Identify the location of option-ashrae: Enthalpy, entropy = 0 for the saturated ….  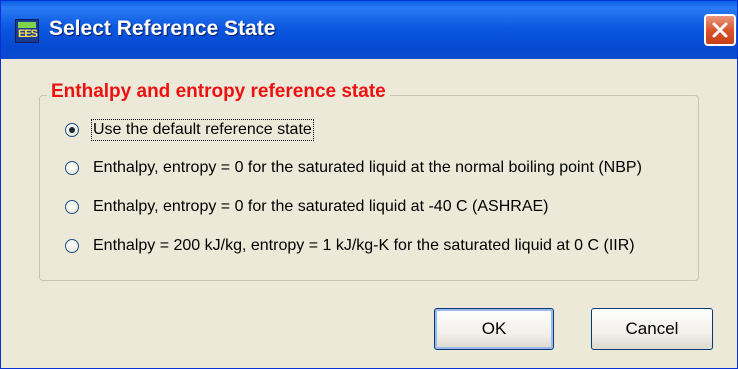
(307, 207).